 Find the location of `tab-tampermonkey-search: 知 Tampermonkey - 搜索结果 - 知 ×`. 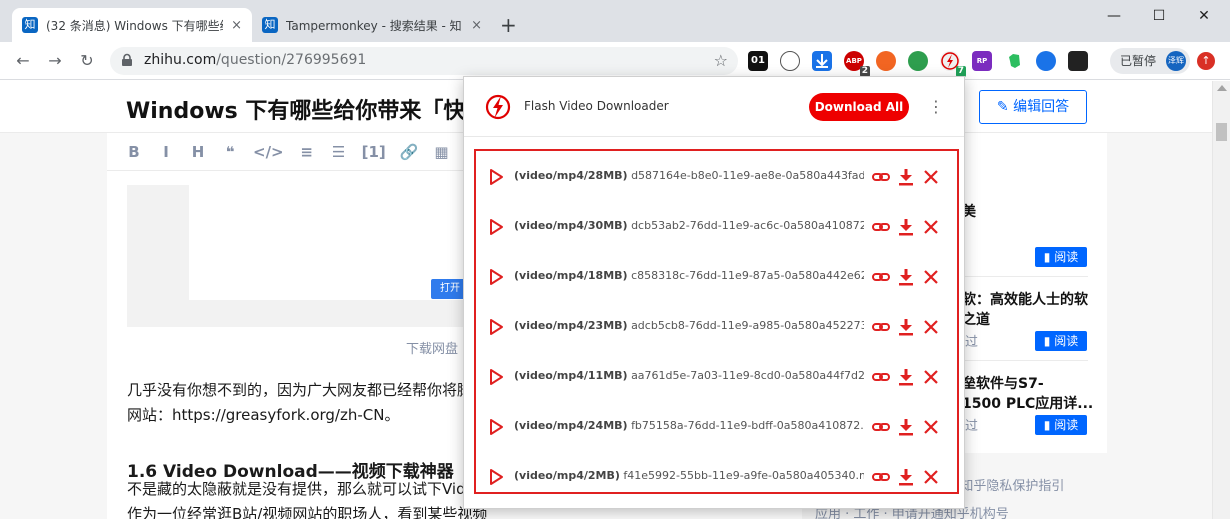

tab-tampermonkey-search: 知 Tampermonkey - 搜索结果 - 知 × is located at coordinates (372, 25).